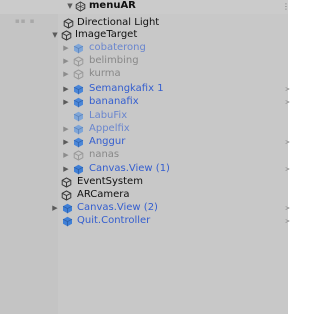 This screenshot has height=331, width=320. Describe the element at coordinates (114, 220) in the screenshot. I see `item-label: Quit.Controller` at that location.